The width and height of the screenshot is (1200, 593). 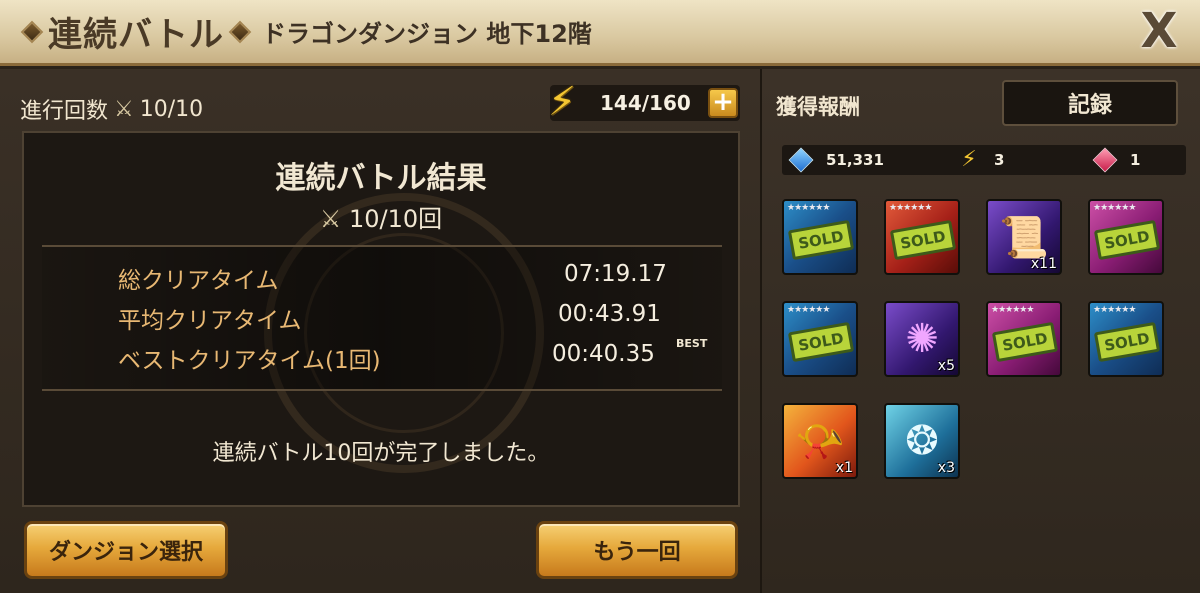 I want to click on energy-reward: ⚡ 3, so click(x=981, y=160).